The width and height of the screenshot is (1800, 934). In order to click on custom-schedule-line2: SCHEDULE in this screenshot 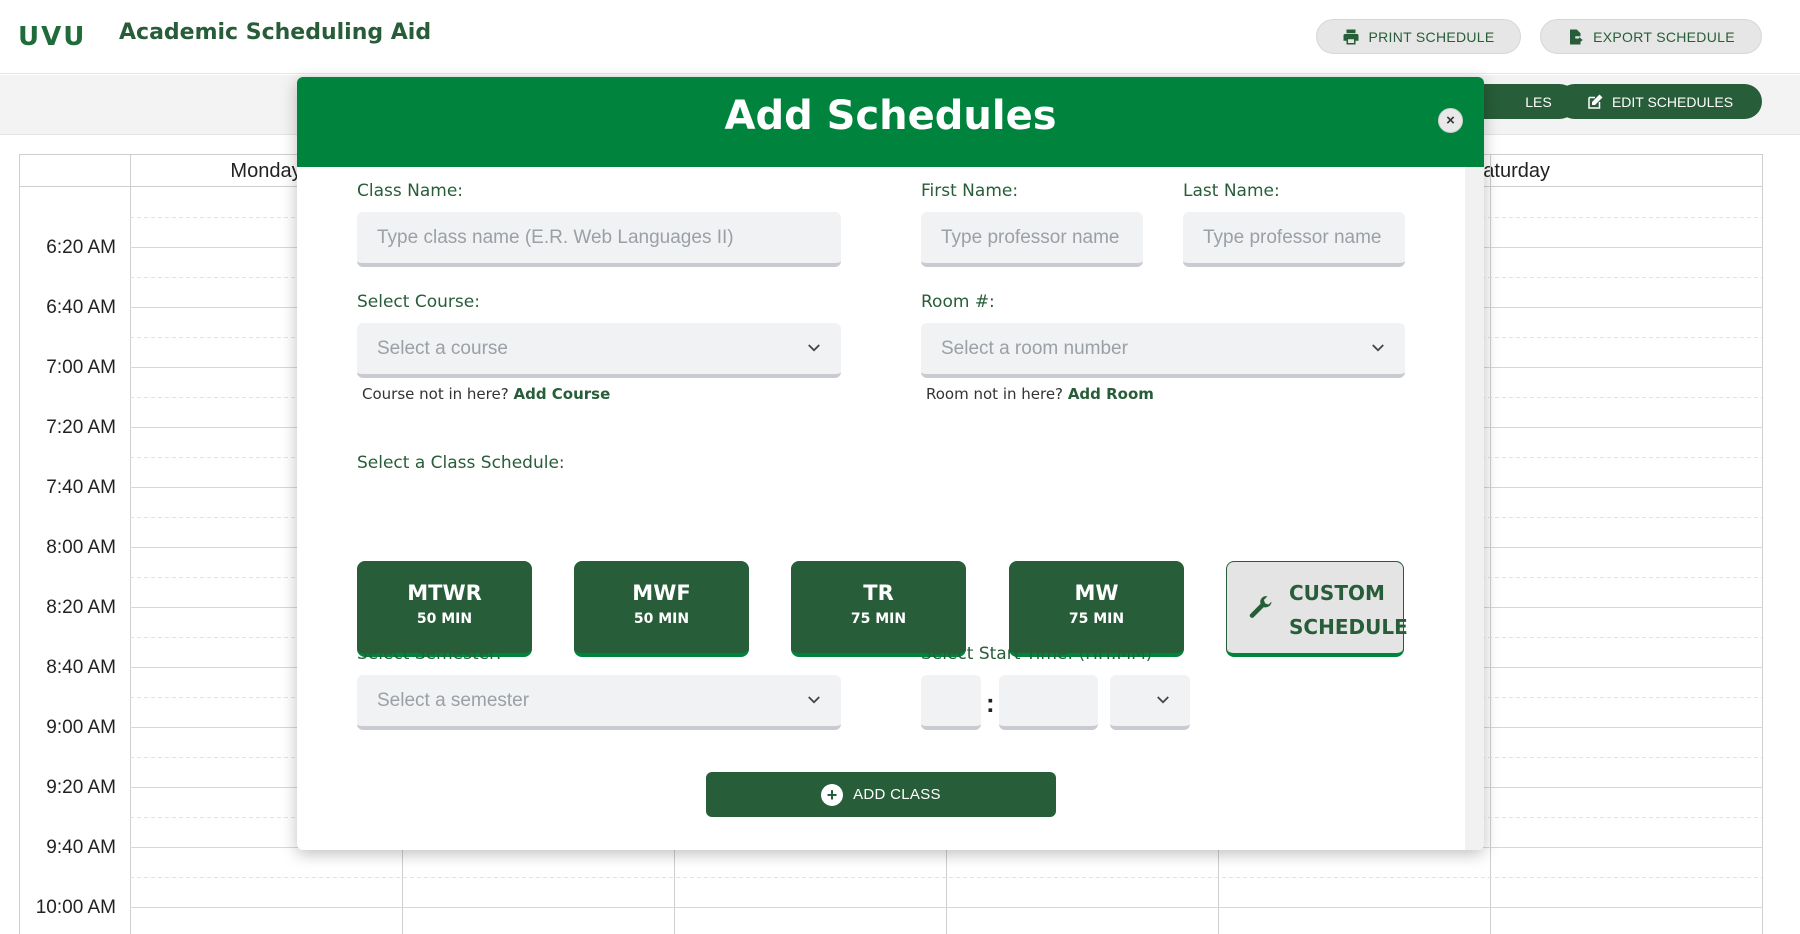, I will do `click(1348, 627)`.